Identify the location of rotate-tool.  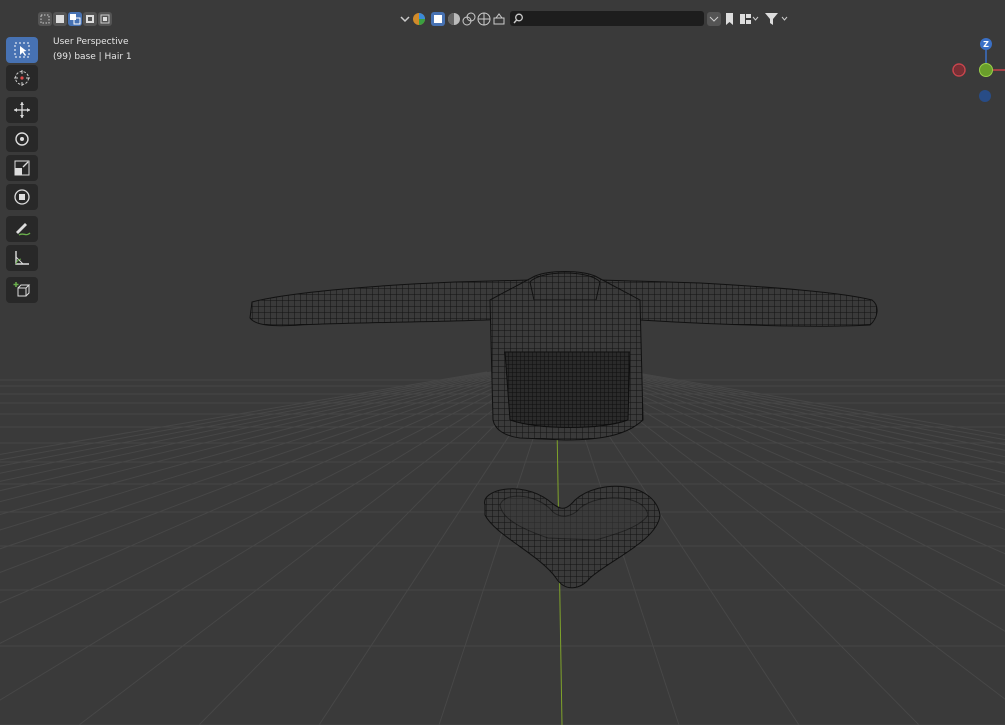
(22, 139).